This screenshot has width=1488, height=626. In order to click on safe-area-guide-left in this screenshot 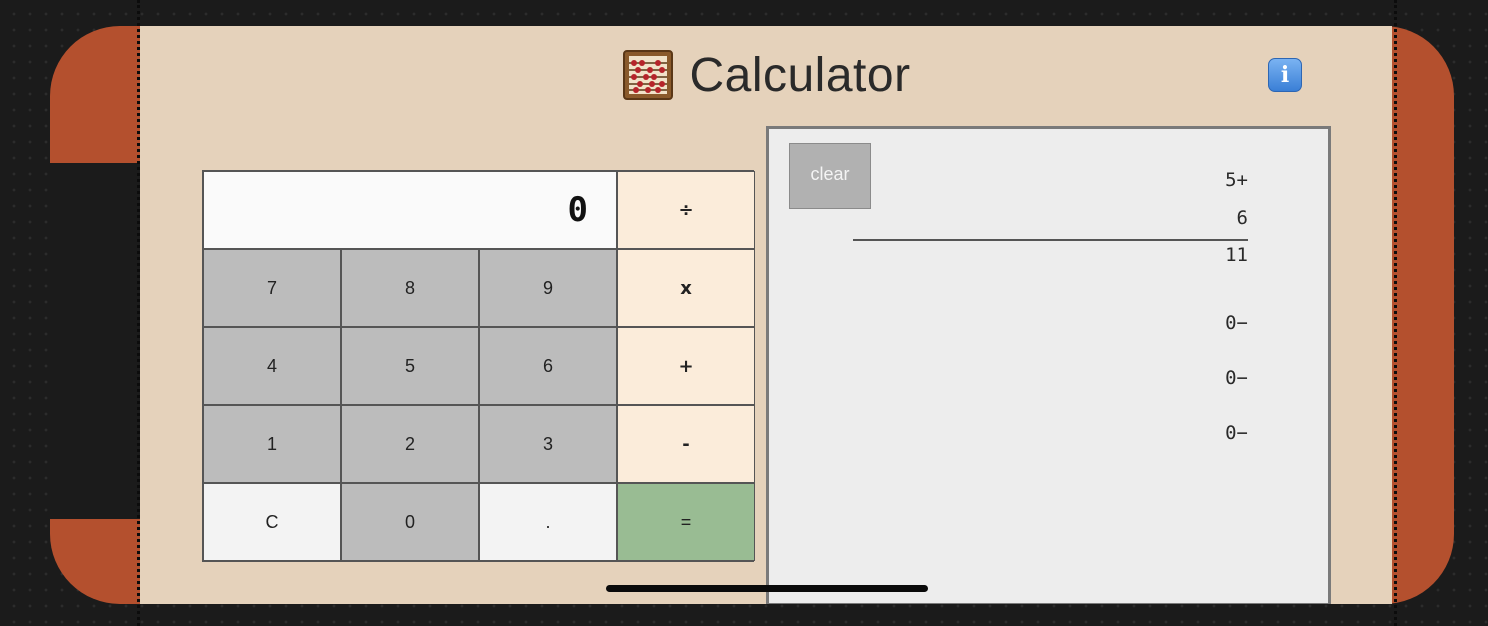, I will do `click(138, 313)`.